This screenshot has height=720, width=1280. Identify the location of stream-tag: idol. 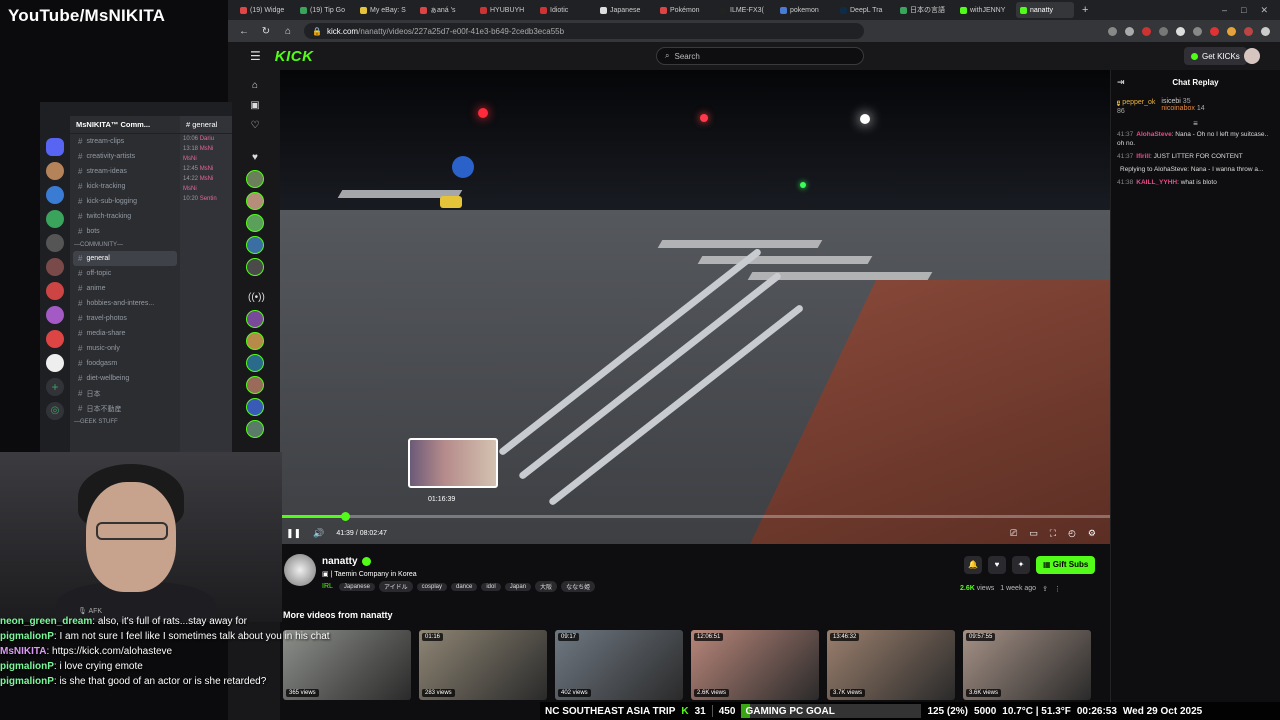
(491, 586).